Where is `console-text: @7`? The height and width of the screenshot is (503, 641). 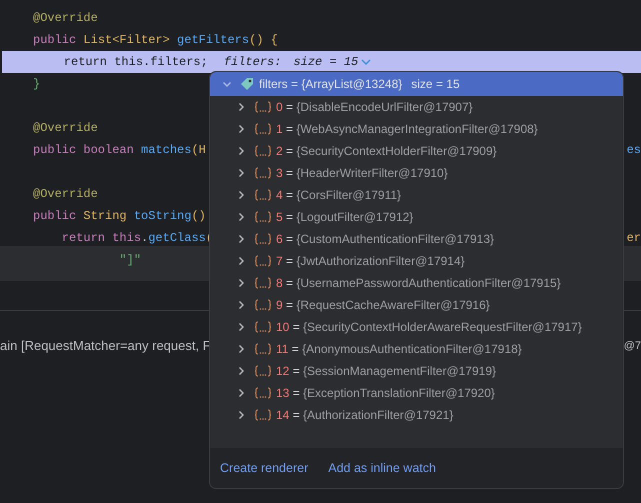
console-text: @7 is located at coordinates (632, 346).